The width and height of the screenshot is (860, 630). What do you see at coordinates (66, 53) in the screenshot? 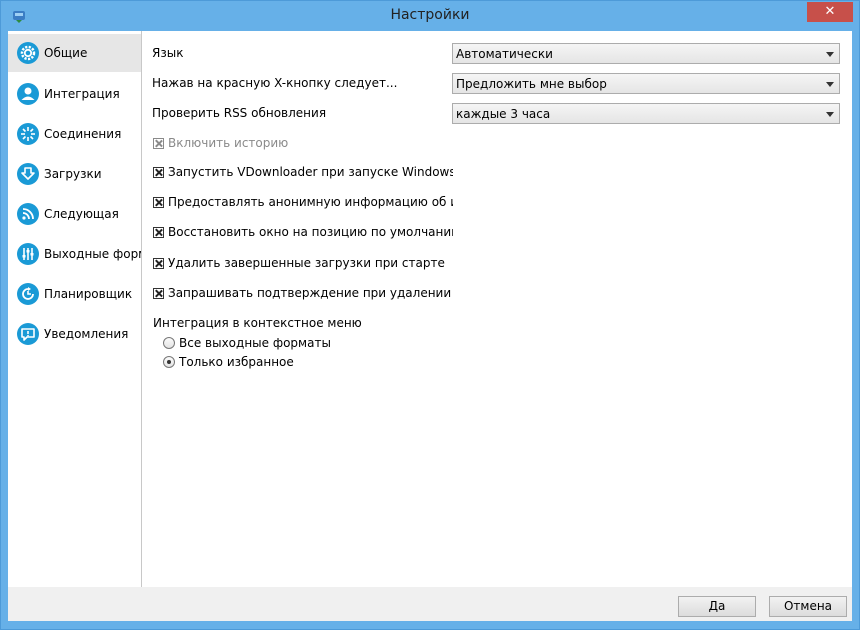
I see `sidebar-item-label: Общие` at bounding box center [66, 53].